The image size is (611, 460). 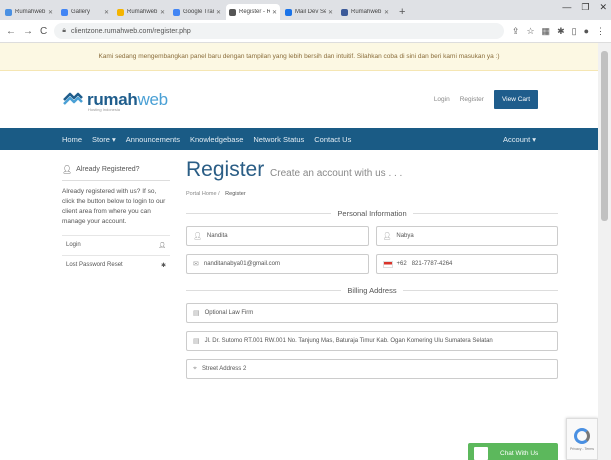 What do you see at coordinates (116, 245) in the screenshot?
I see `sidebar-link-login: Login 👤︎` at bounding box center [116, 245].